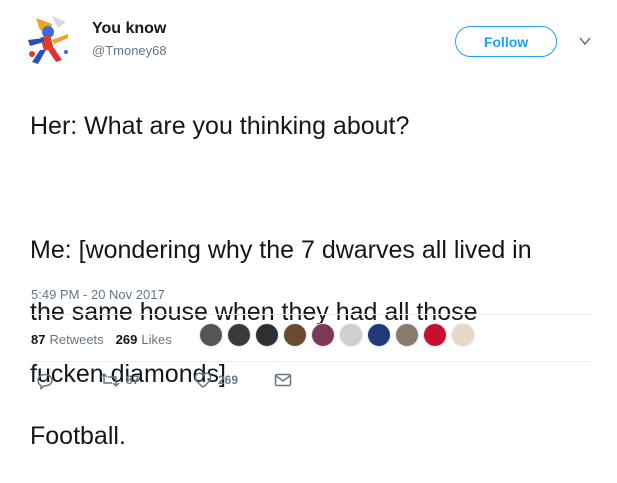  What do you see at coordinates (203, 380) in the screenshot?
I see `heart-icon` at bounding box center [203, 380].